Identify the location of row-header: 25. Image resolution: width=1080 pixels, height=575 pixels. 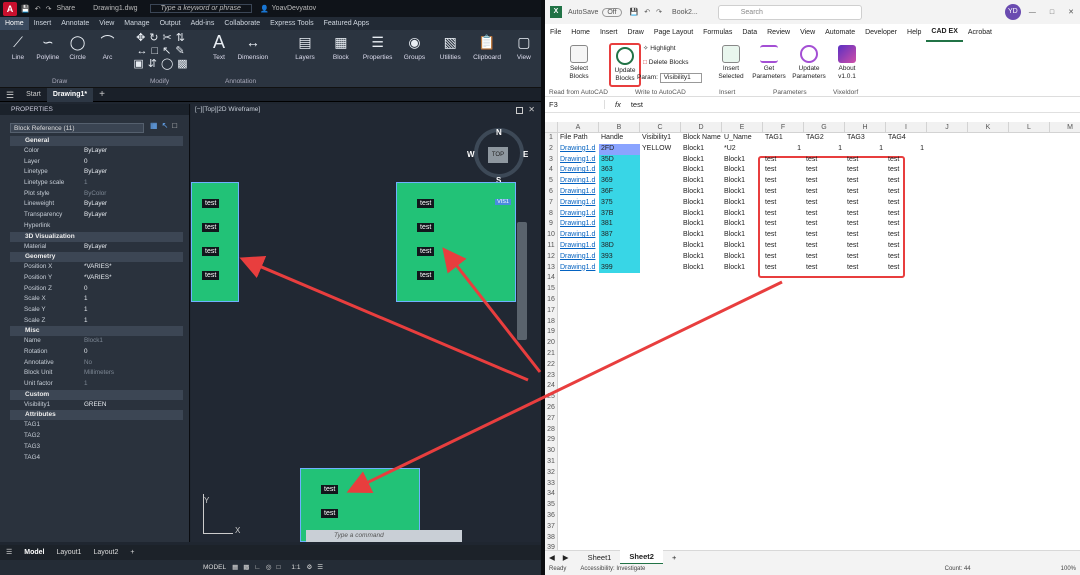
(551, 397).